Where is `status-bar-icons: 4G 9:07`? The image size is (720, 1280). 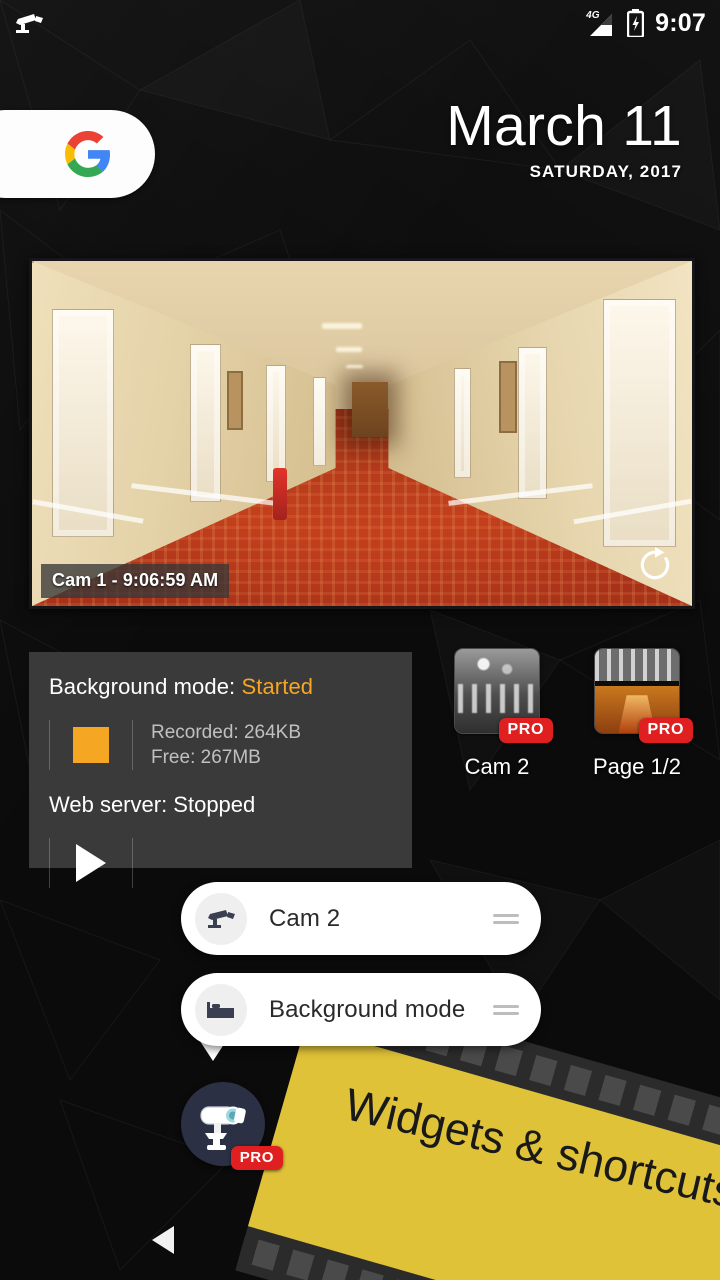
status-bar-icons: 4G 9:07 is located at coordinates (646, 23).